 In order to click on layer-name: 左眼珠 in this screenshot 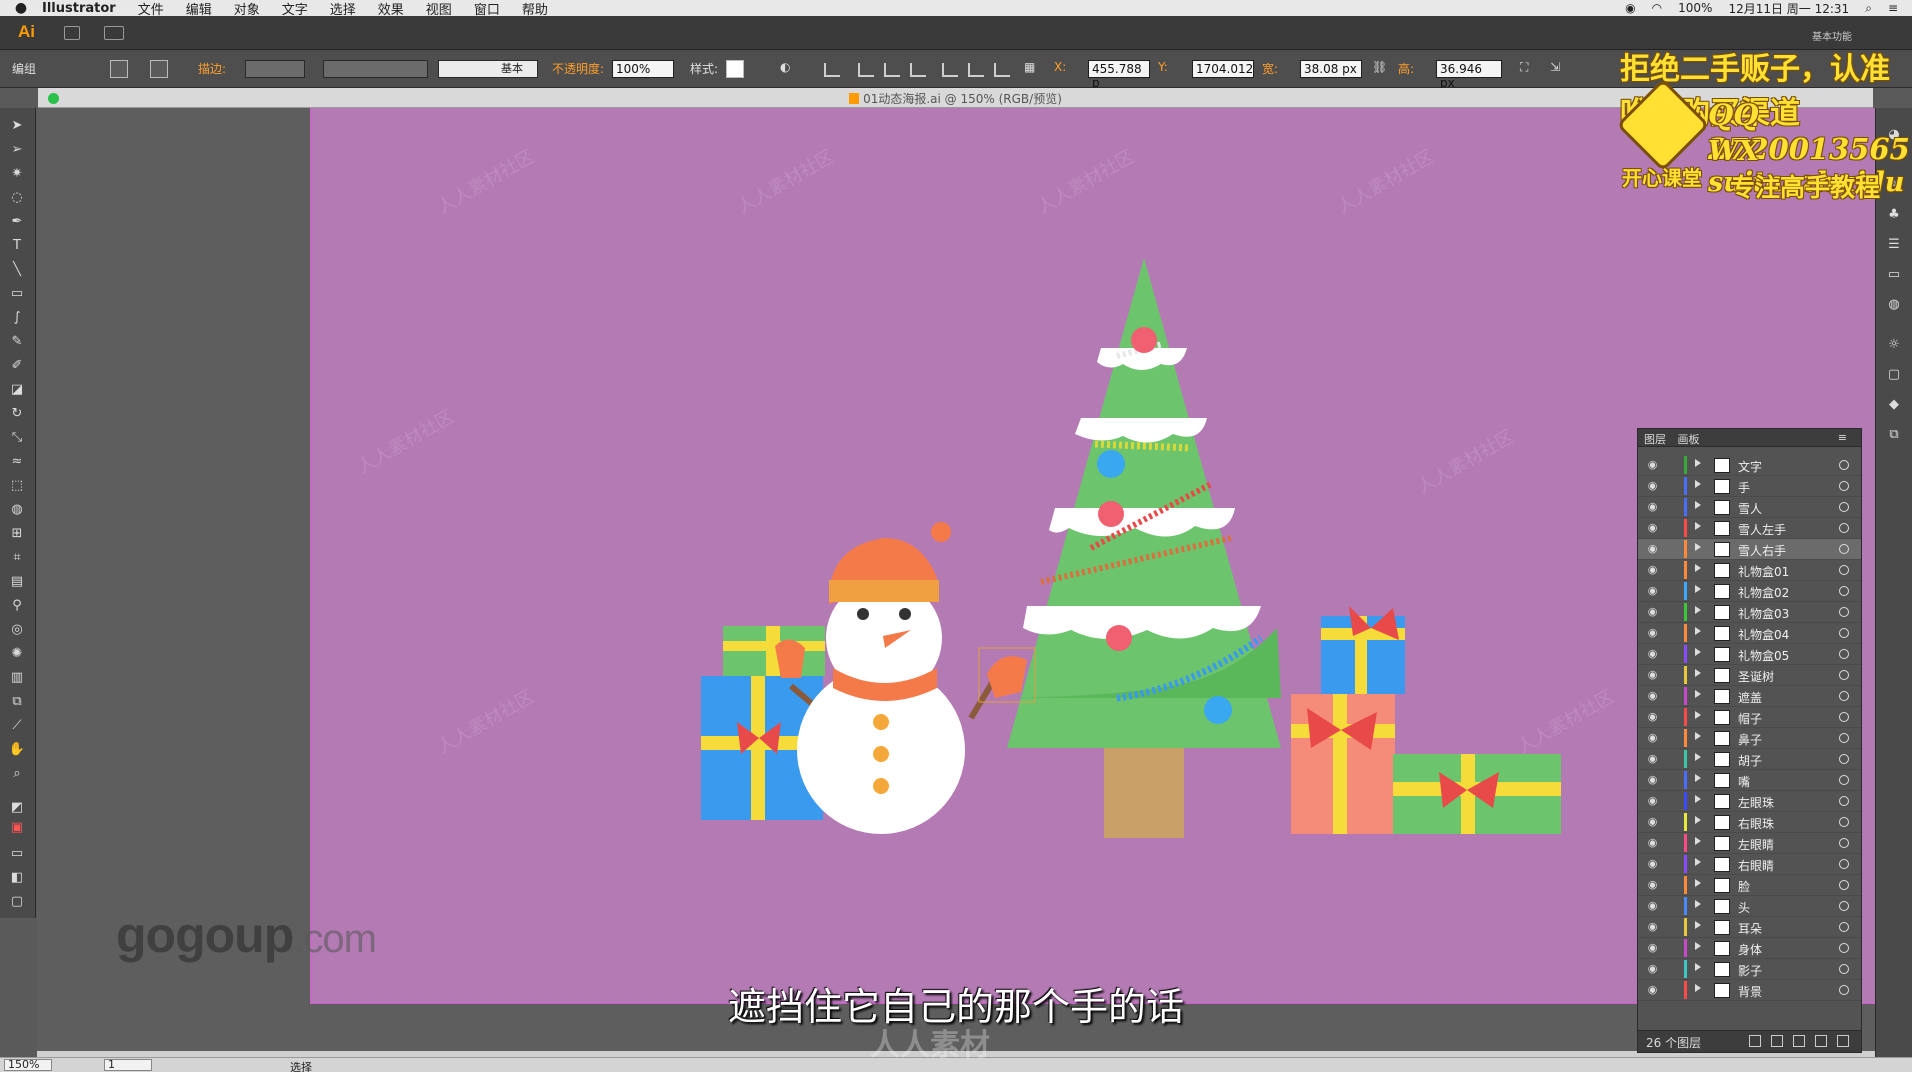, I will do `click(1756, 802)`.